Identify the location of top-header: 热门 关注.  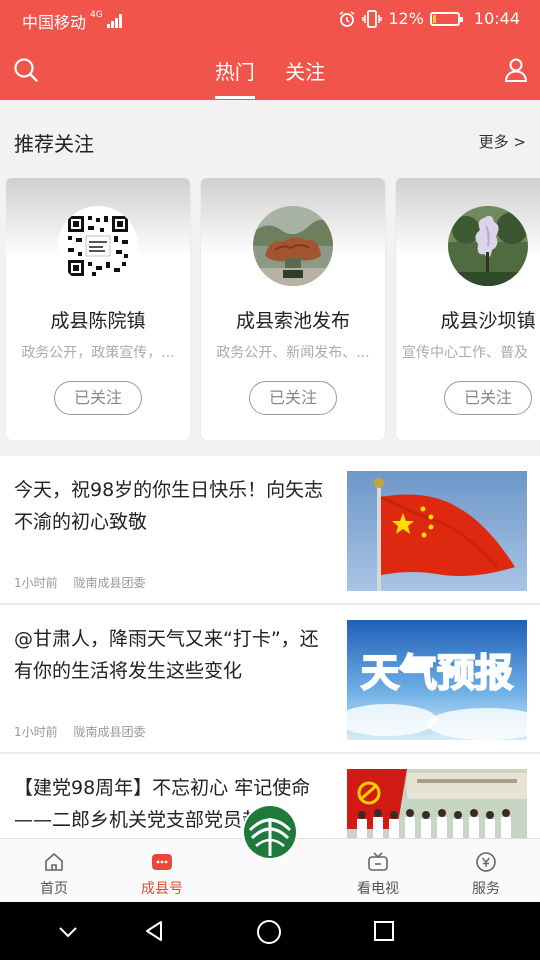
(270, 69).